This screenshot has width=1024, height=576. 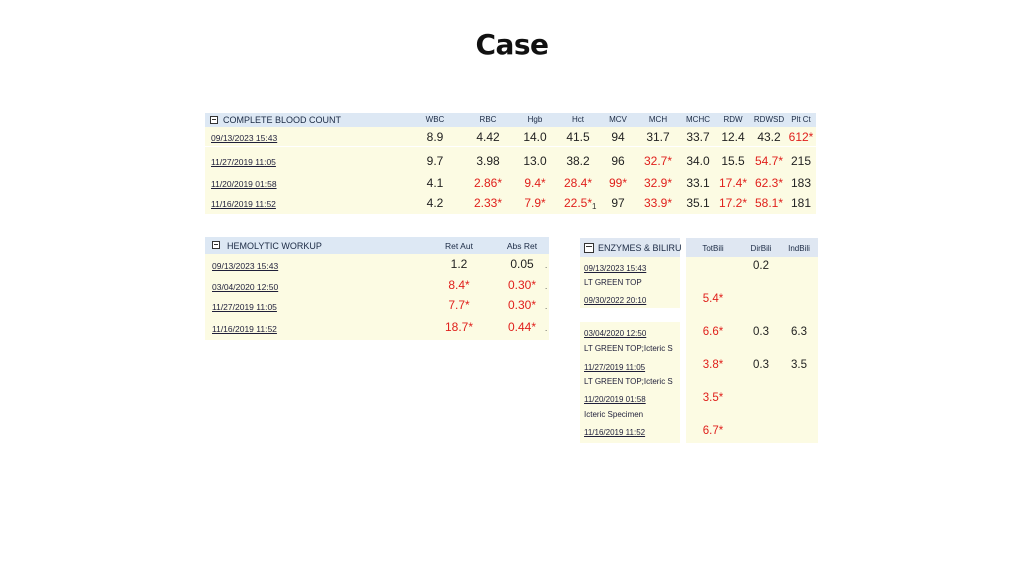 I want to click on result-value: 35.1, so click(x=698, y=203).